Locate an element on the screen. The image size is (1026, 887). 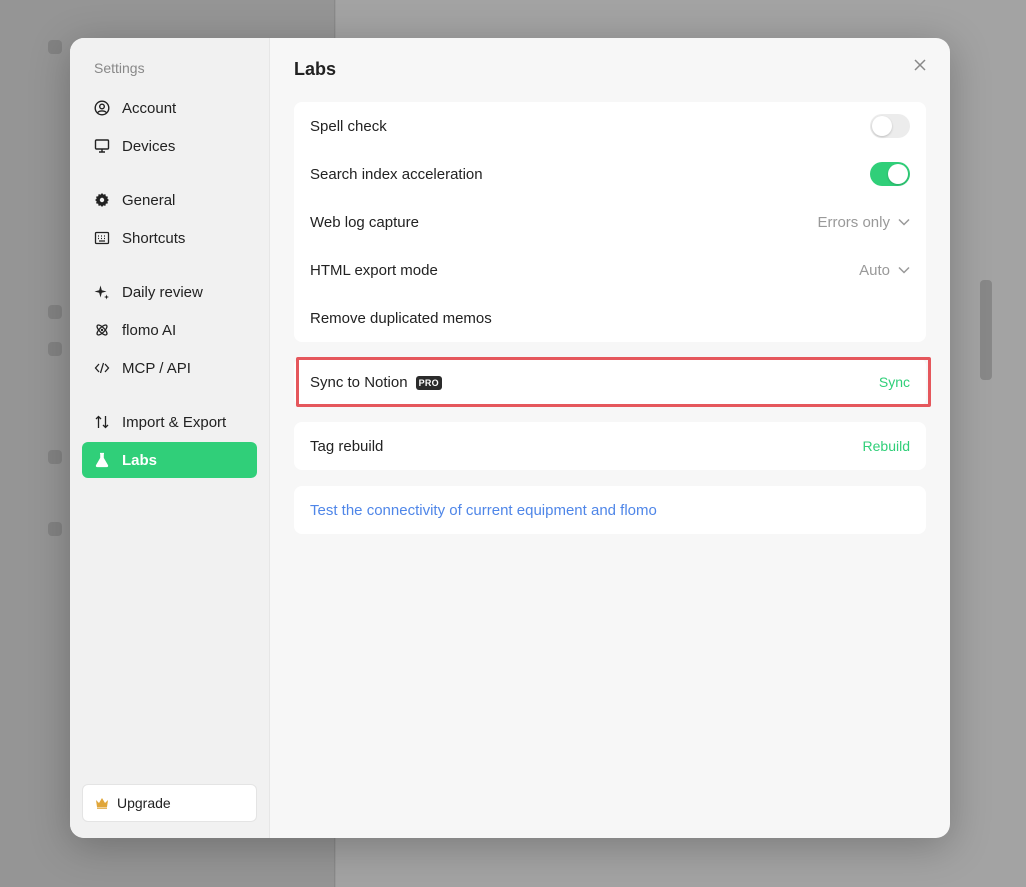
sync-notion-label-group: Sync to Notion PRO is located at coordinates (376, 382).